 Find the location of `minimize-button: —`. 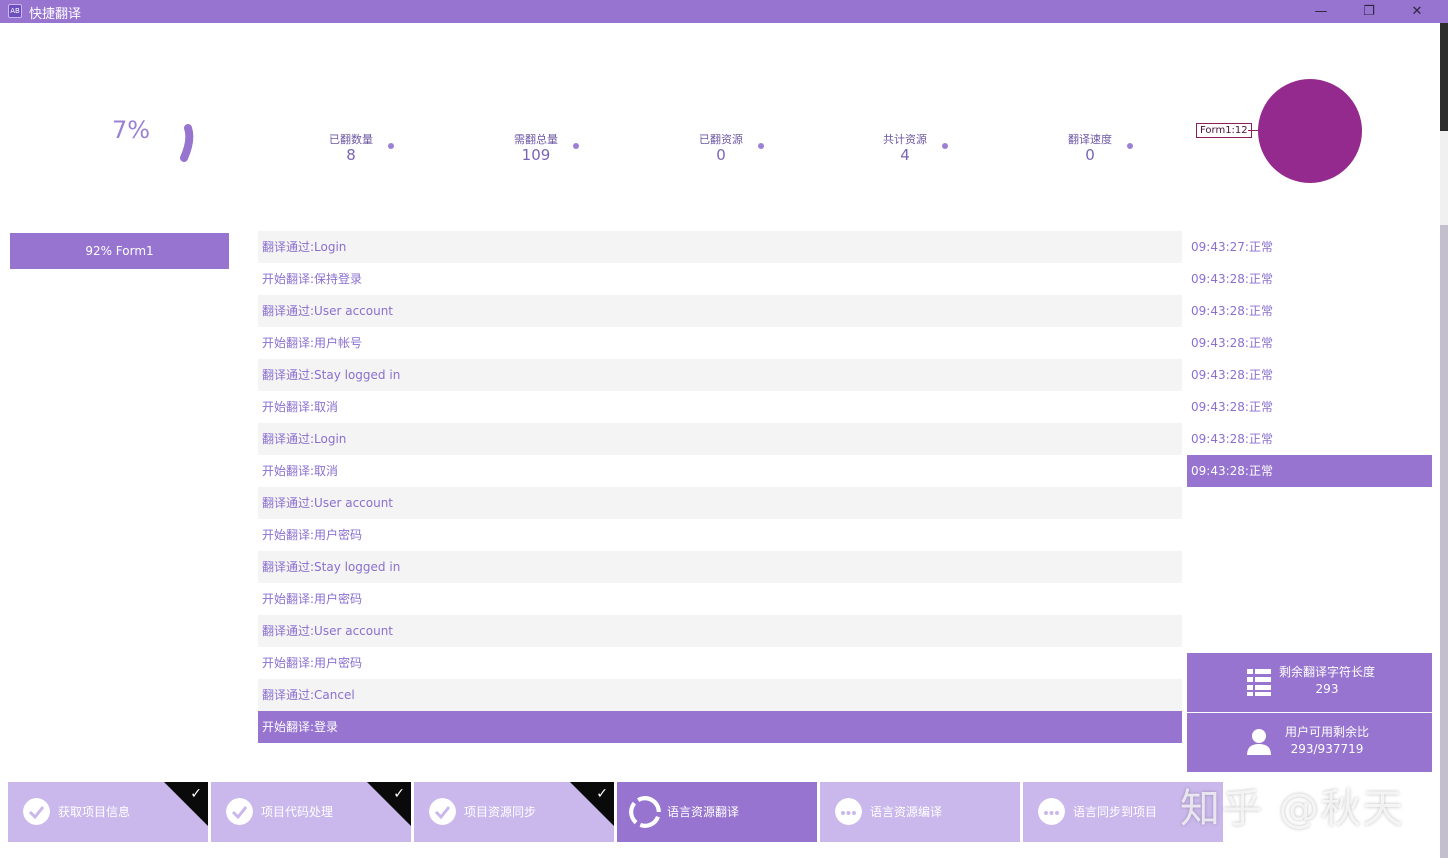

minimize-button: — is located at coordinates (1321, 11).